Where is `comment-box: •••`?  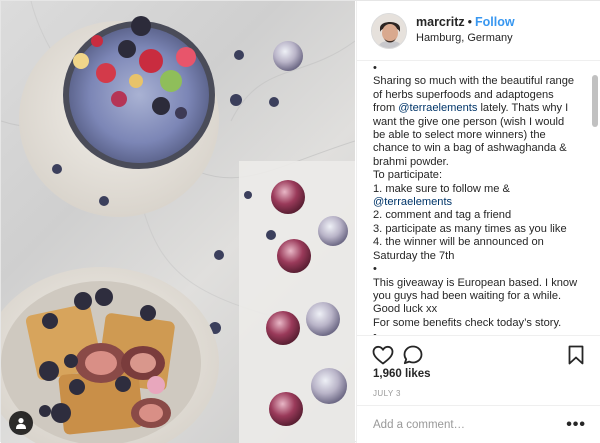 comment-box: ••• is located at coordinates (478, 424).